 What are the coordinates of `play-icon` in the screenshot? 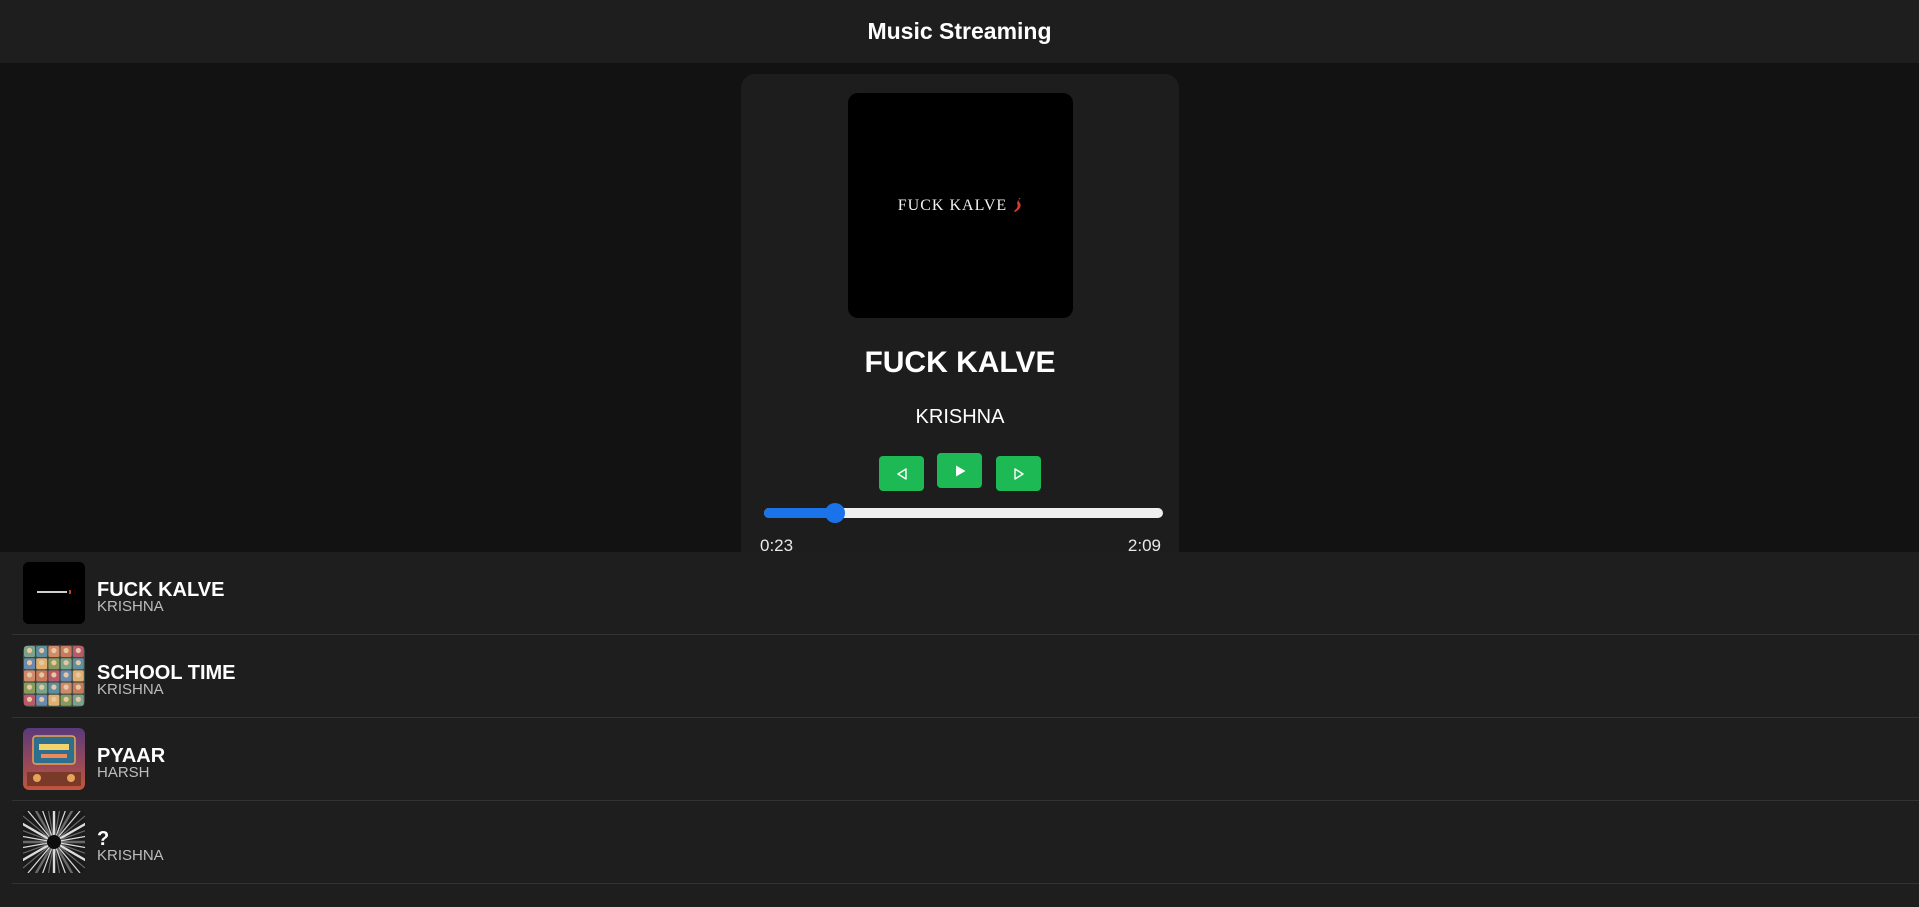 It's located at (960, 470).